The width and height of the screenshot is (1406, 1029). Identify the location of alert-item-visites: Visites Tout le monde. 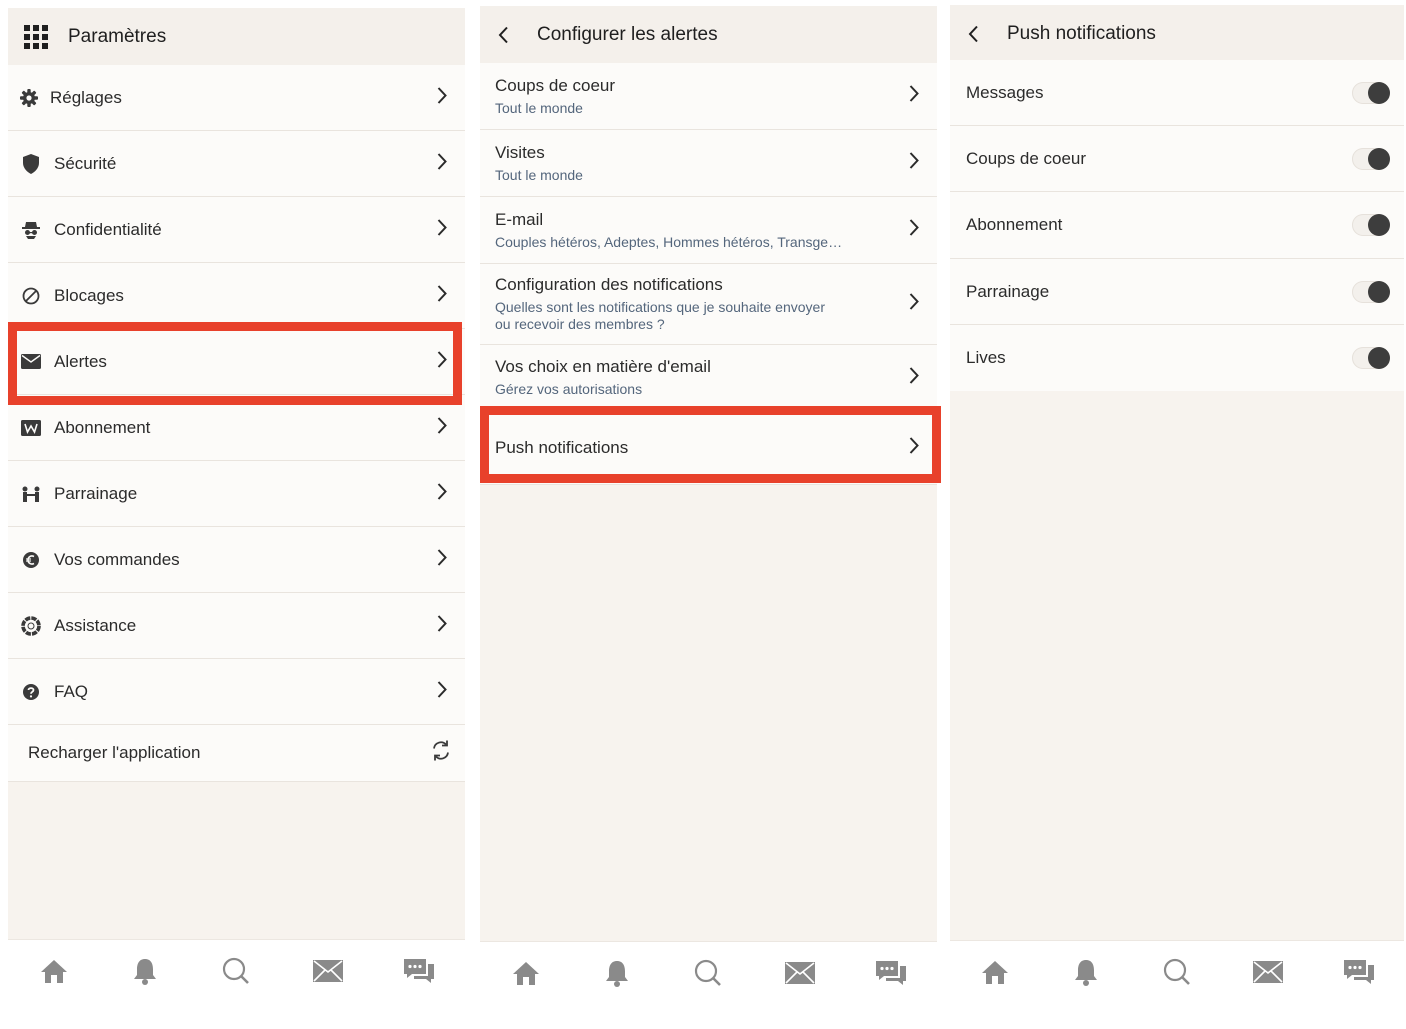
(708, 163).